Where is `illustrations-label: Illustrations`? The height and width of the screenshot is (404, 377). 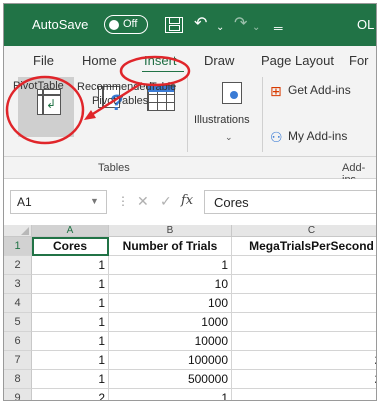
illustrations-label: Illustrations is located at coordinates (222, 120).